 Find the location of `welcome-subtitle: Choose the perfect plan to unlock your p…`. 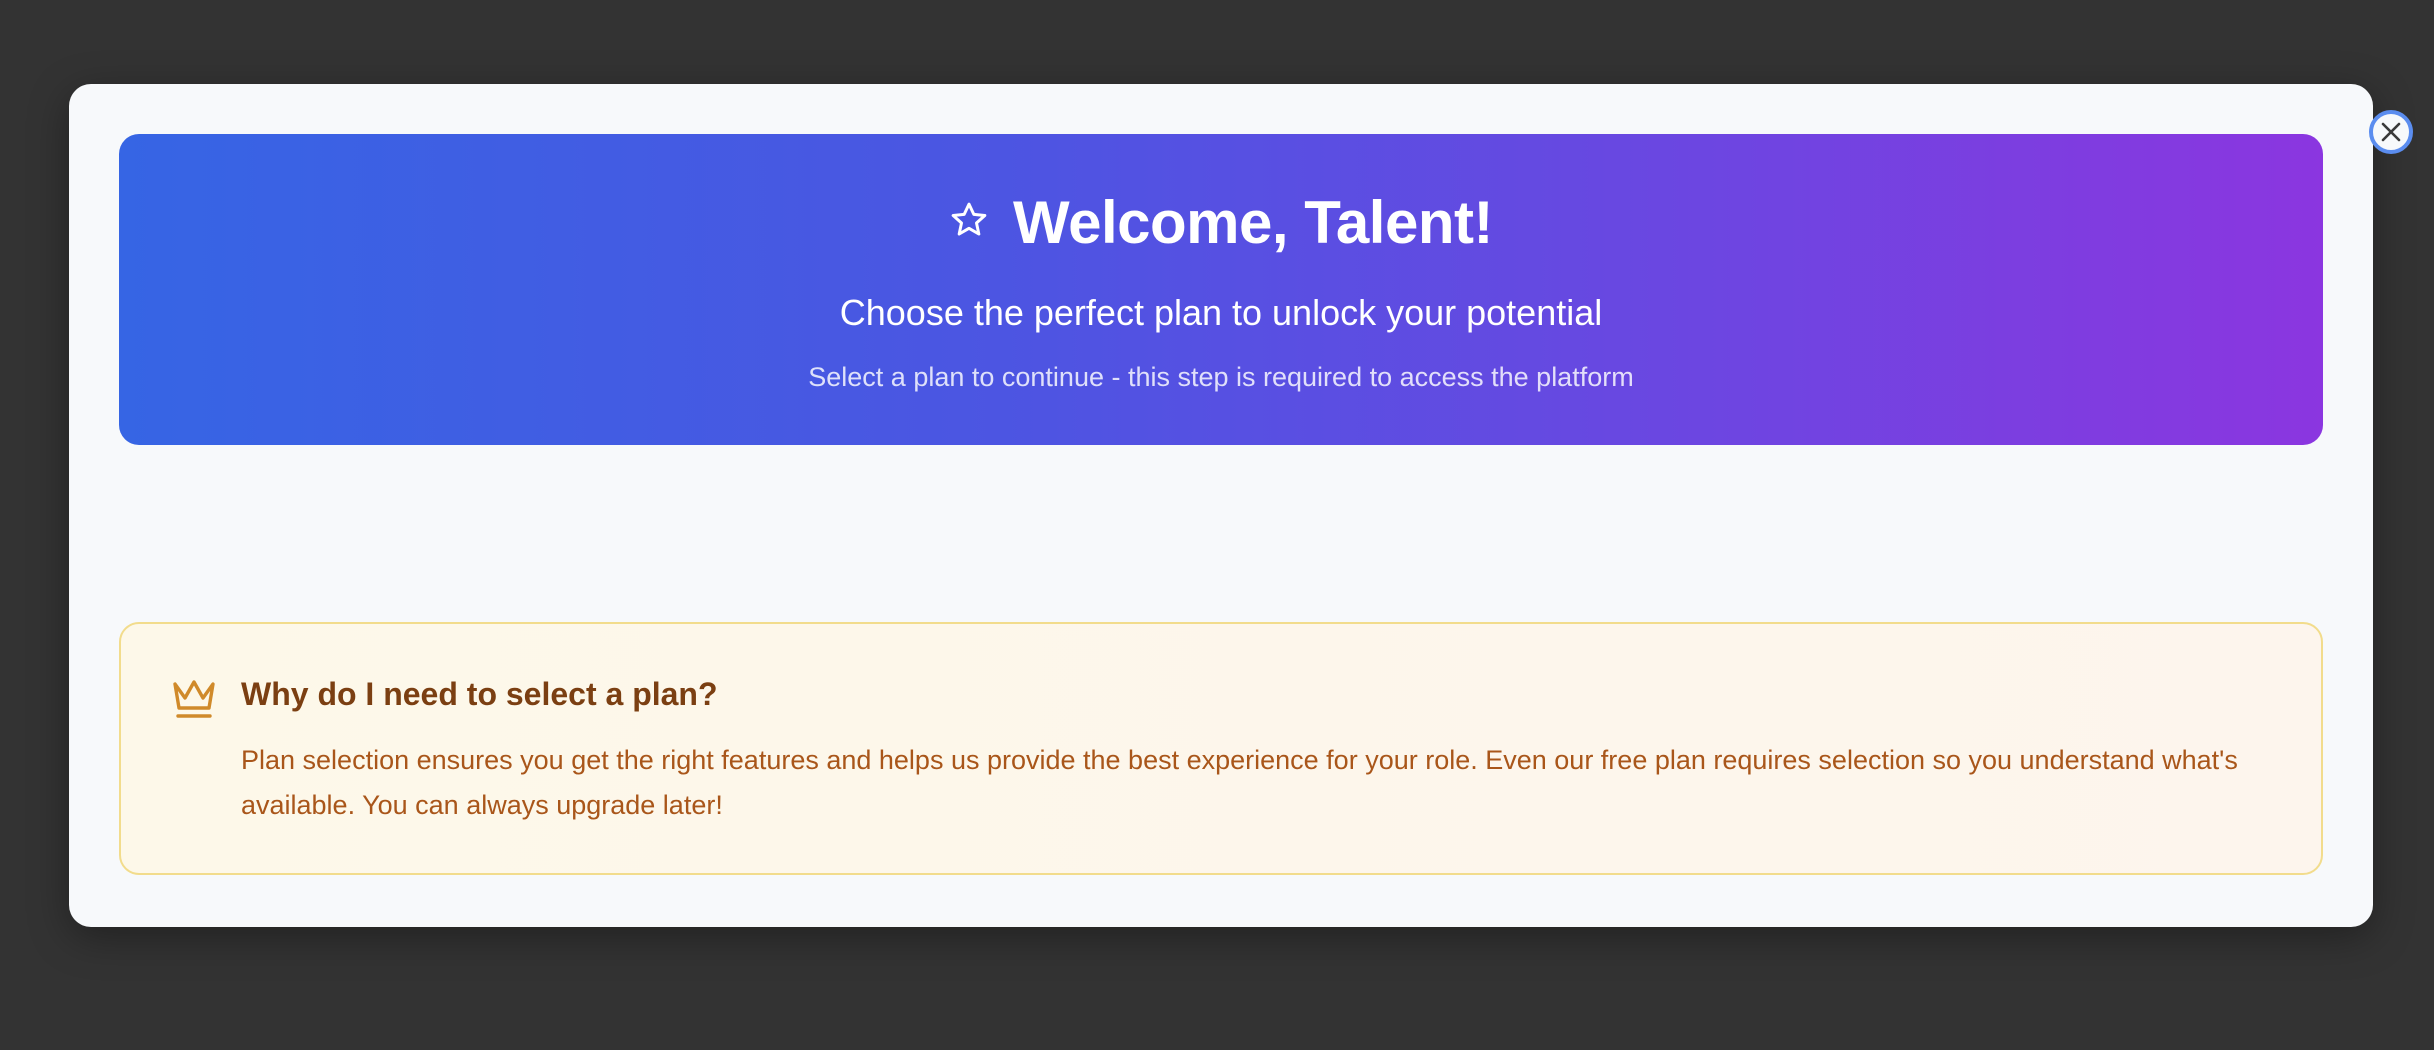

welcome-subtitle: Choose the perfect plan to unlock your p… is located at coordinates (1221, 312).